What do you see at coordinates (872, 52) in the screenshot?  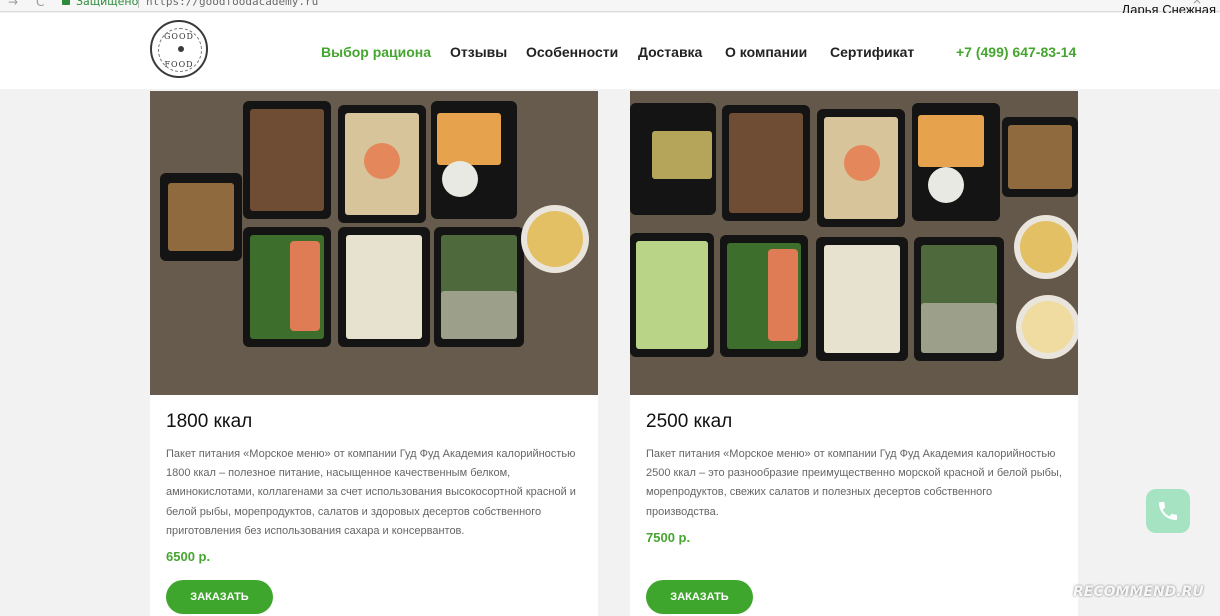 I see `nav-item-certificate: Сертификат` at bounding box center [872, 52].